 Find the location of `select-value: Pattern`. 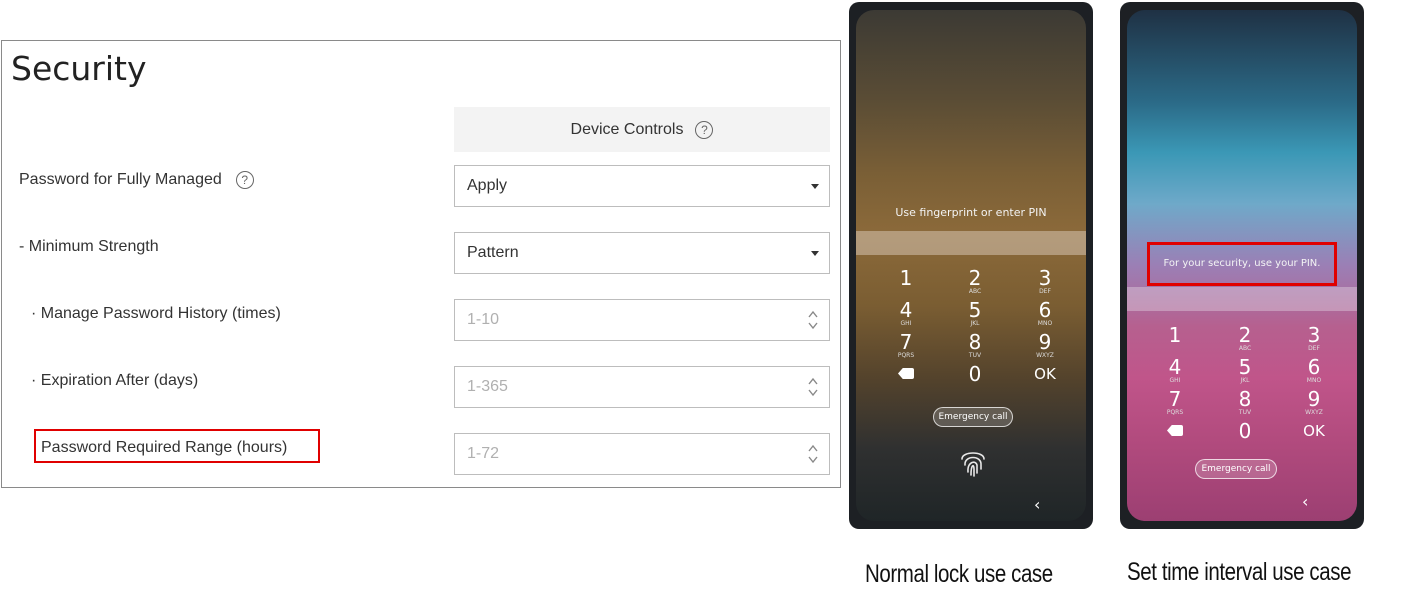

select-value: Pattern is located at coordinates (493, 252).